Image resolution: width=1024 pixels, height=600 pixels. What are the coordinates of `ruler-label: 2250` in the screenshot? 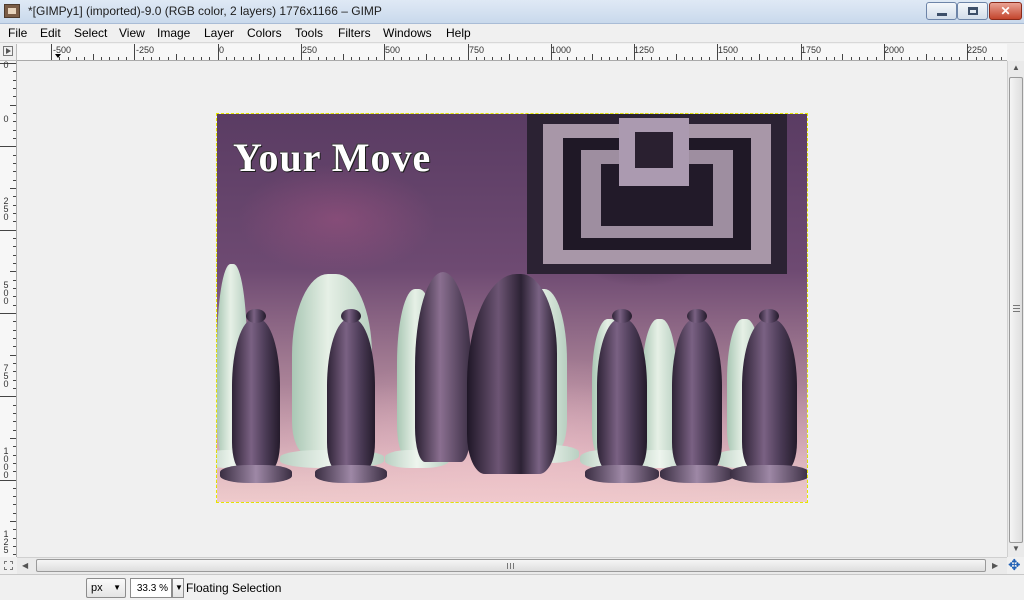 It's located at (977, 50).